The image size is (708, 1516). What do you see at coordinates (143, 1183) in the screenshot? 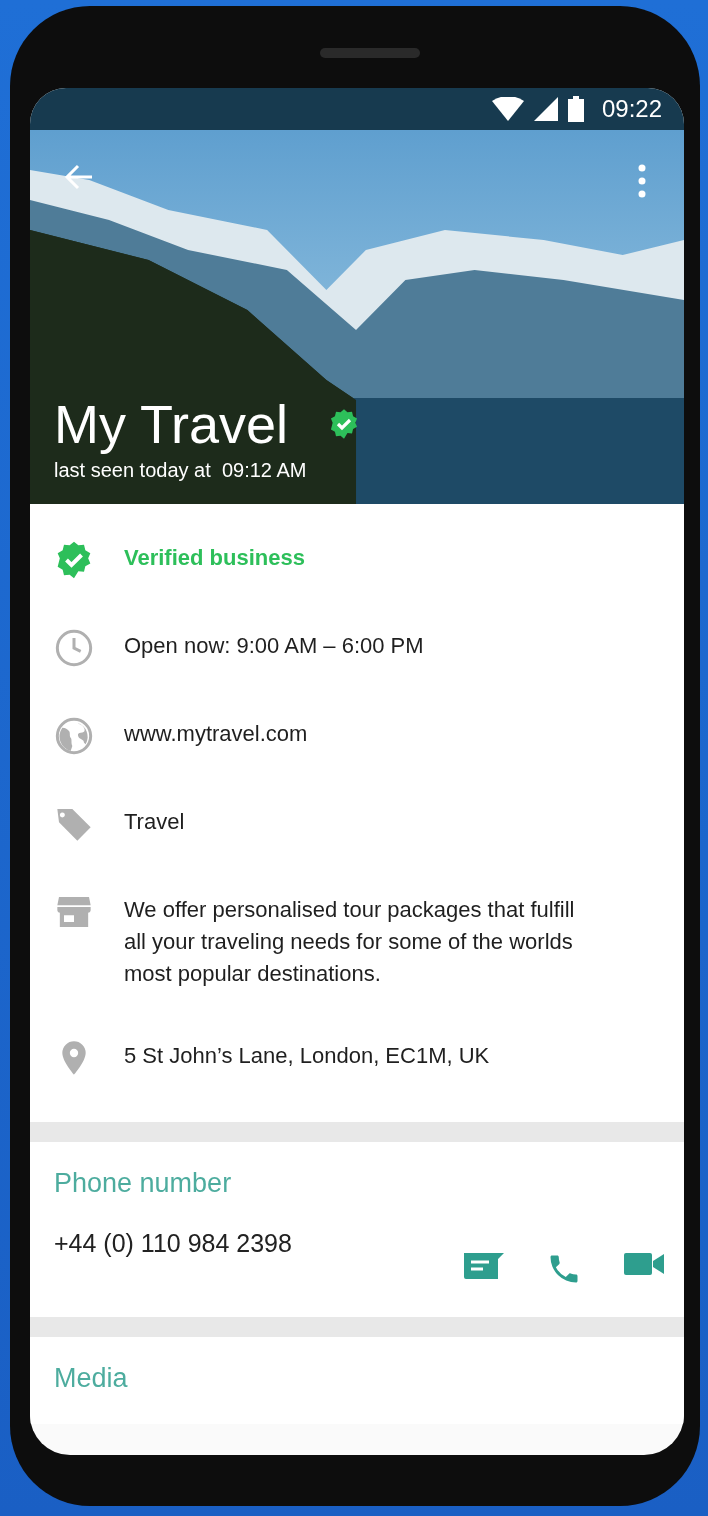
I see `section-heading: Phone number` at bounding box center [143, 1183].